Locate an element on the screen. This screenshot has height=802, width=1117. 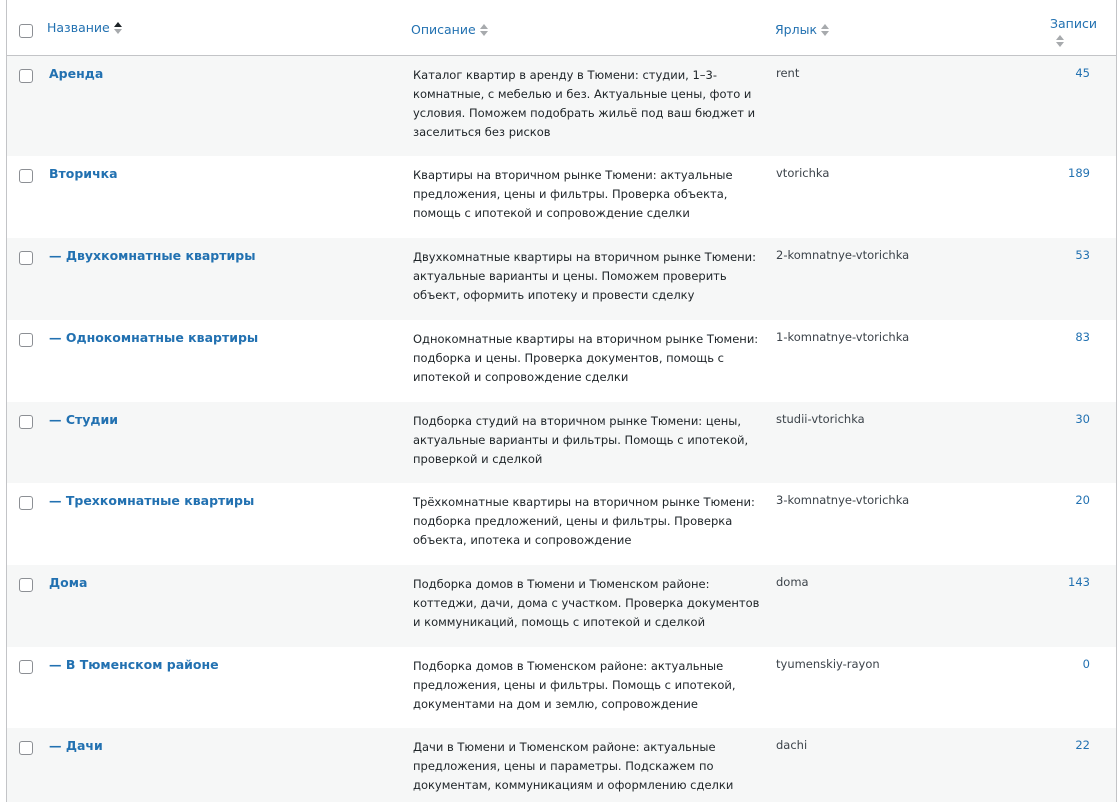
term-slug: 1-komnatnye-vtorichka is located at coordinates (843, 337).